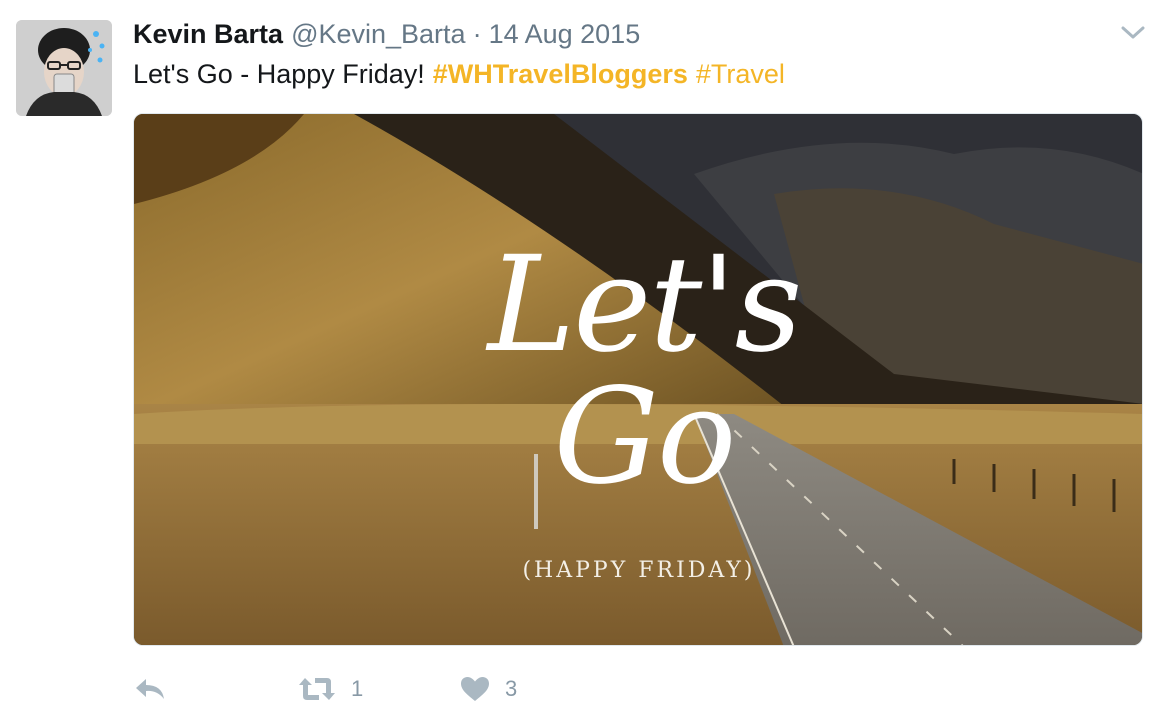 The image size is (1162, 726). I want to click on hashtag-whtravelbloggers: #WHTravelBloggers, so click(560, 74).